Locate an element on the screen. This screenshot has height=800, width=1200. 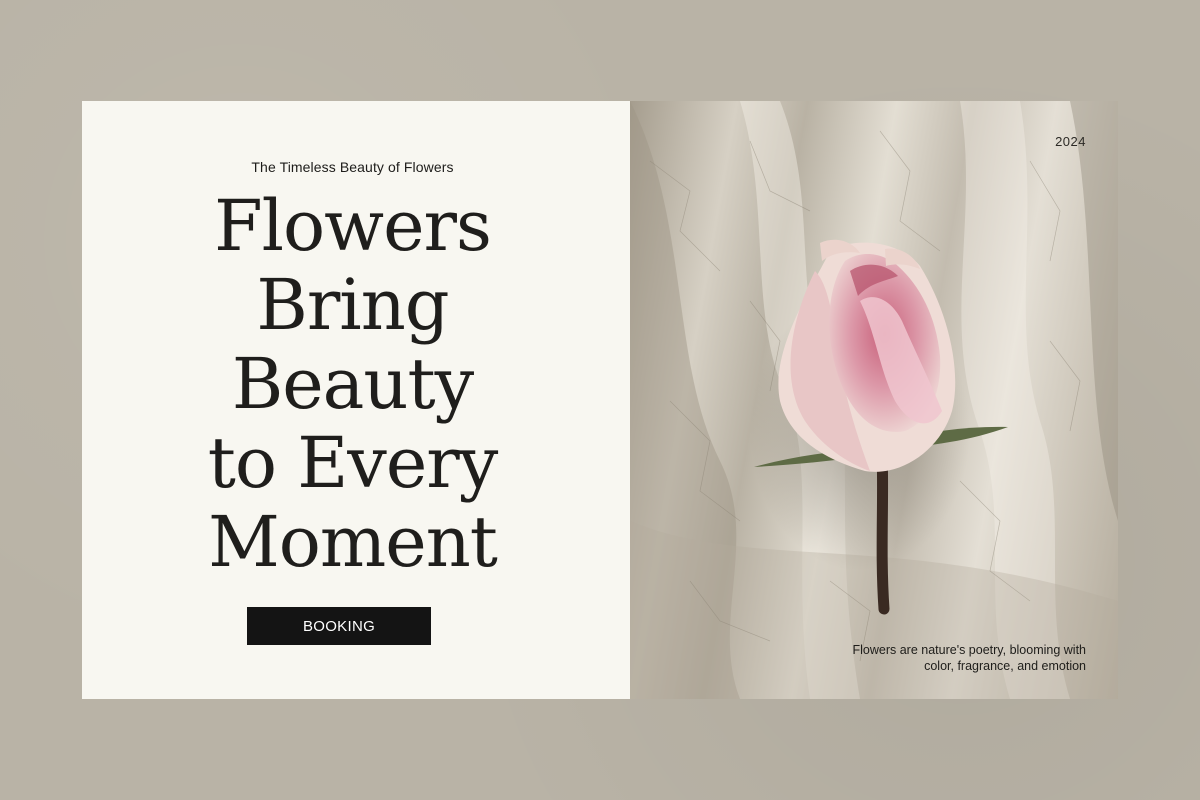
caption-line: color, fragrance, and emotion is located at coordinates (1005, 666).